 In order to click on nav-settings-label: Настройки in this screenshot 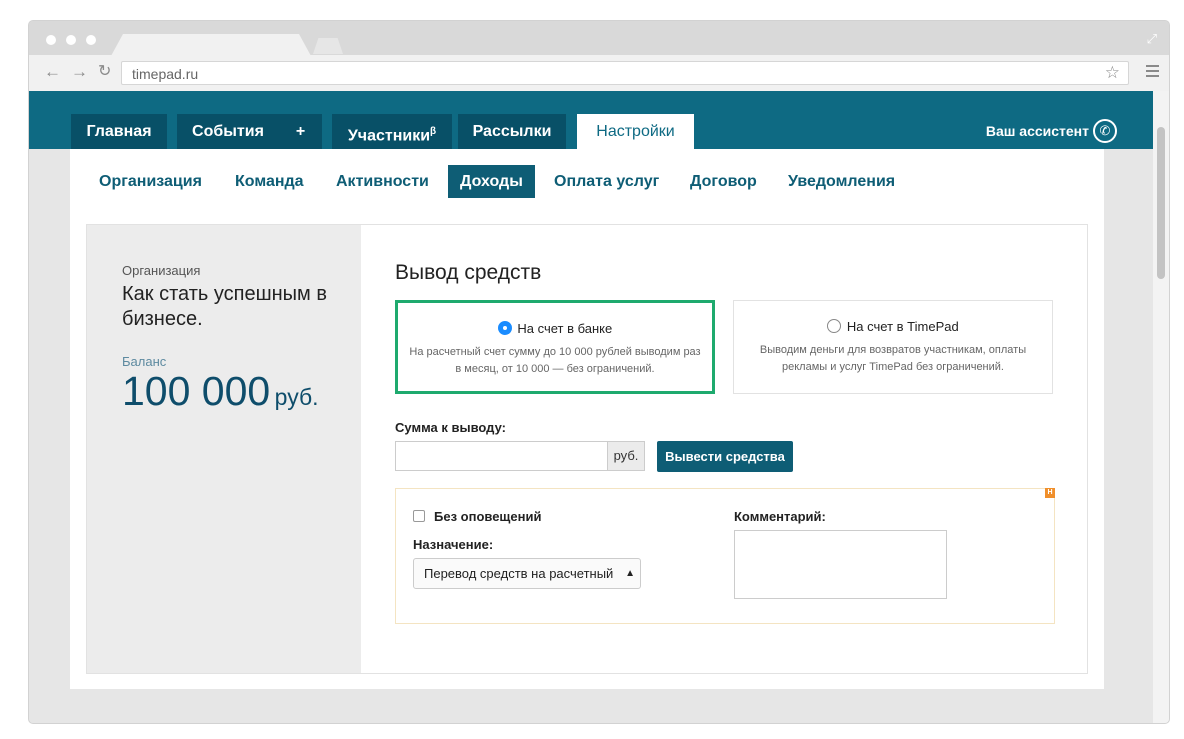, I will do `click(635, 131)`.